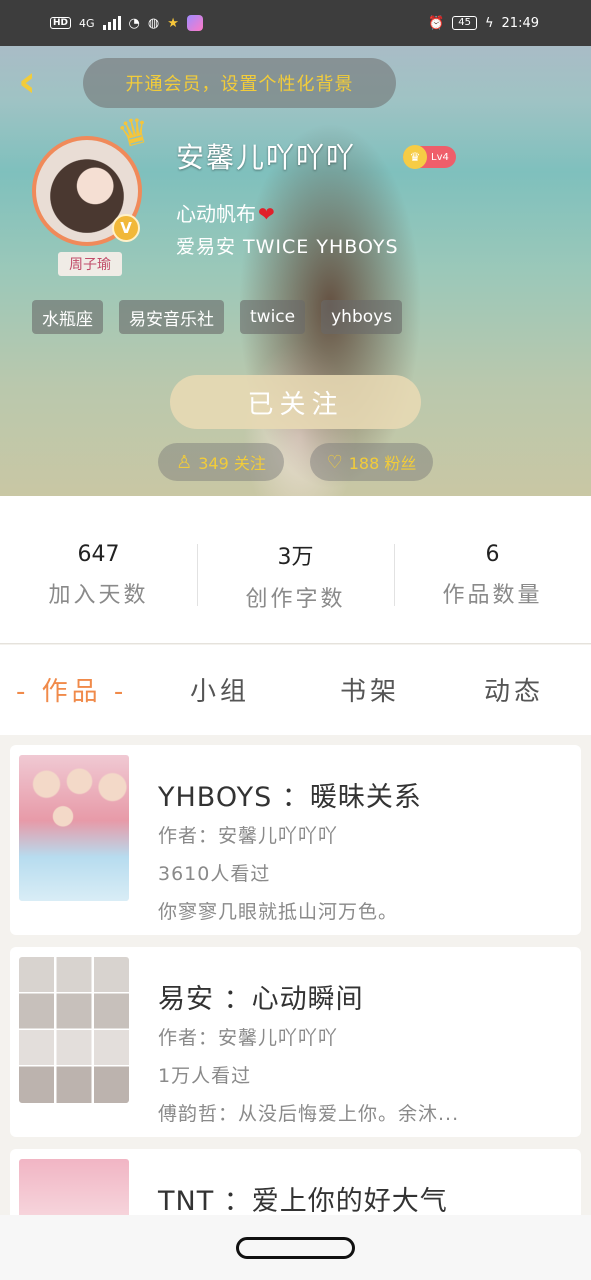  I want to click on bio-text: 心动帆布, so click(216, 214).